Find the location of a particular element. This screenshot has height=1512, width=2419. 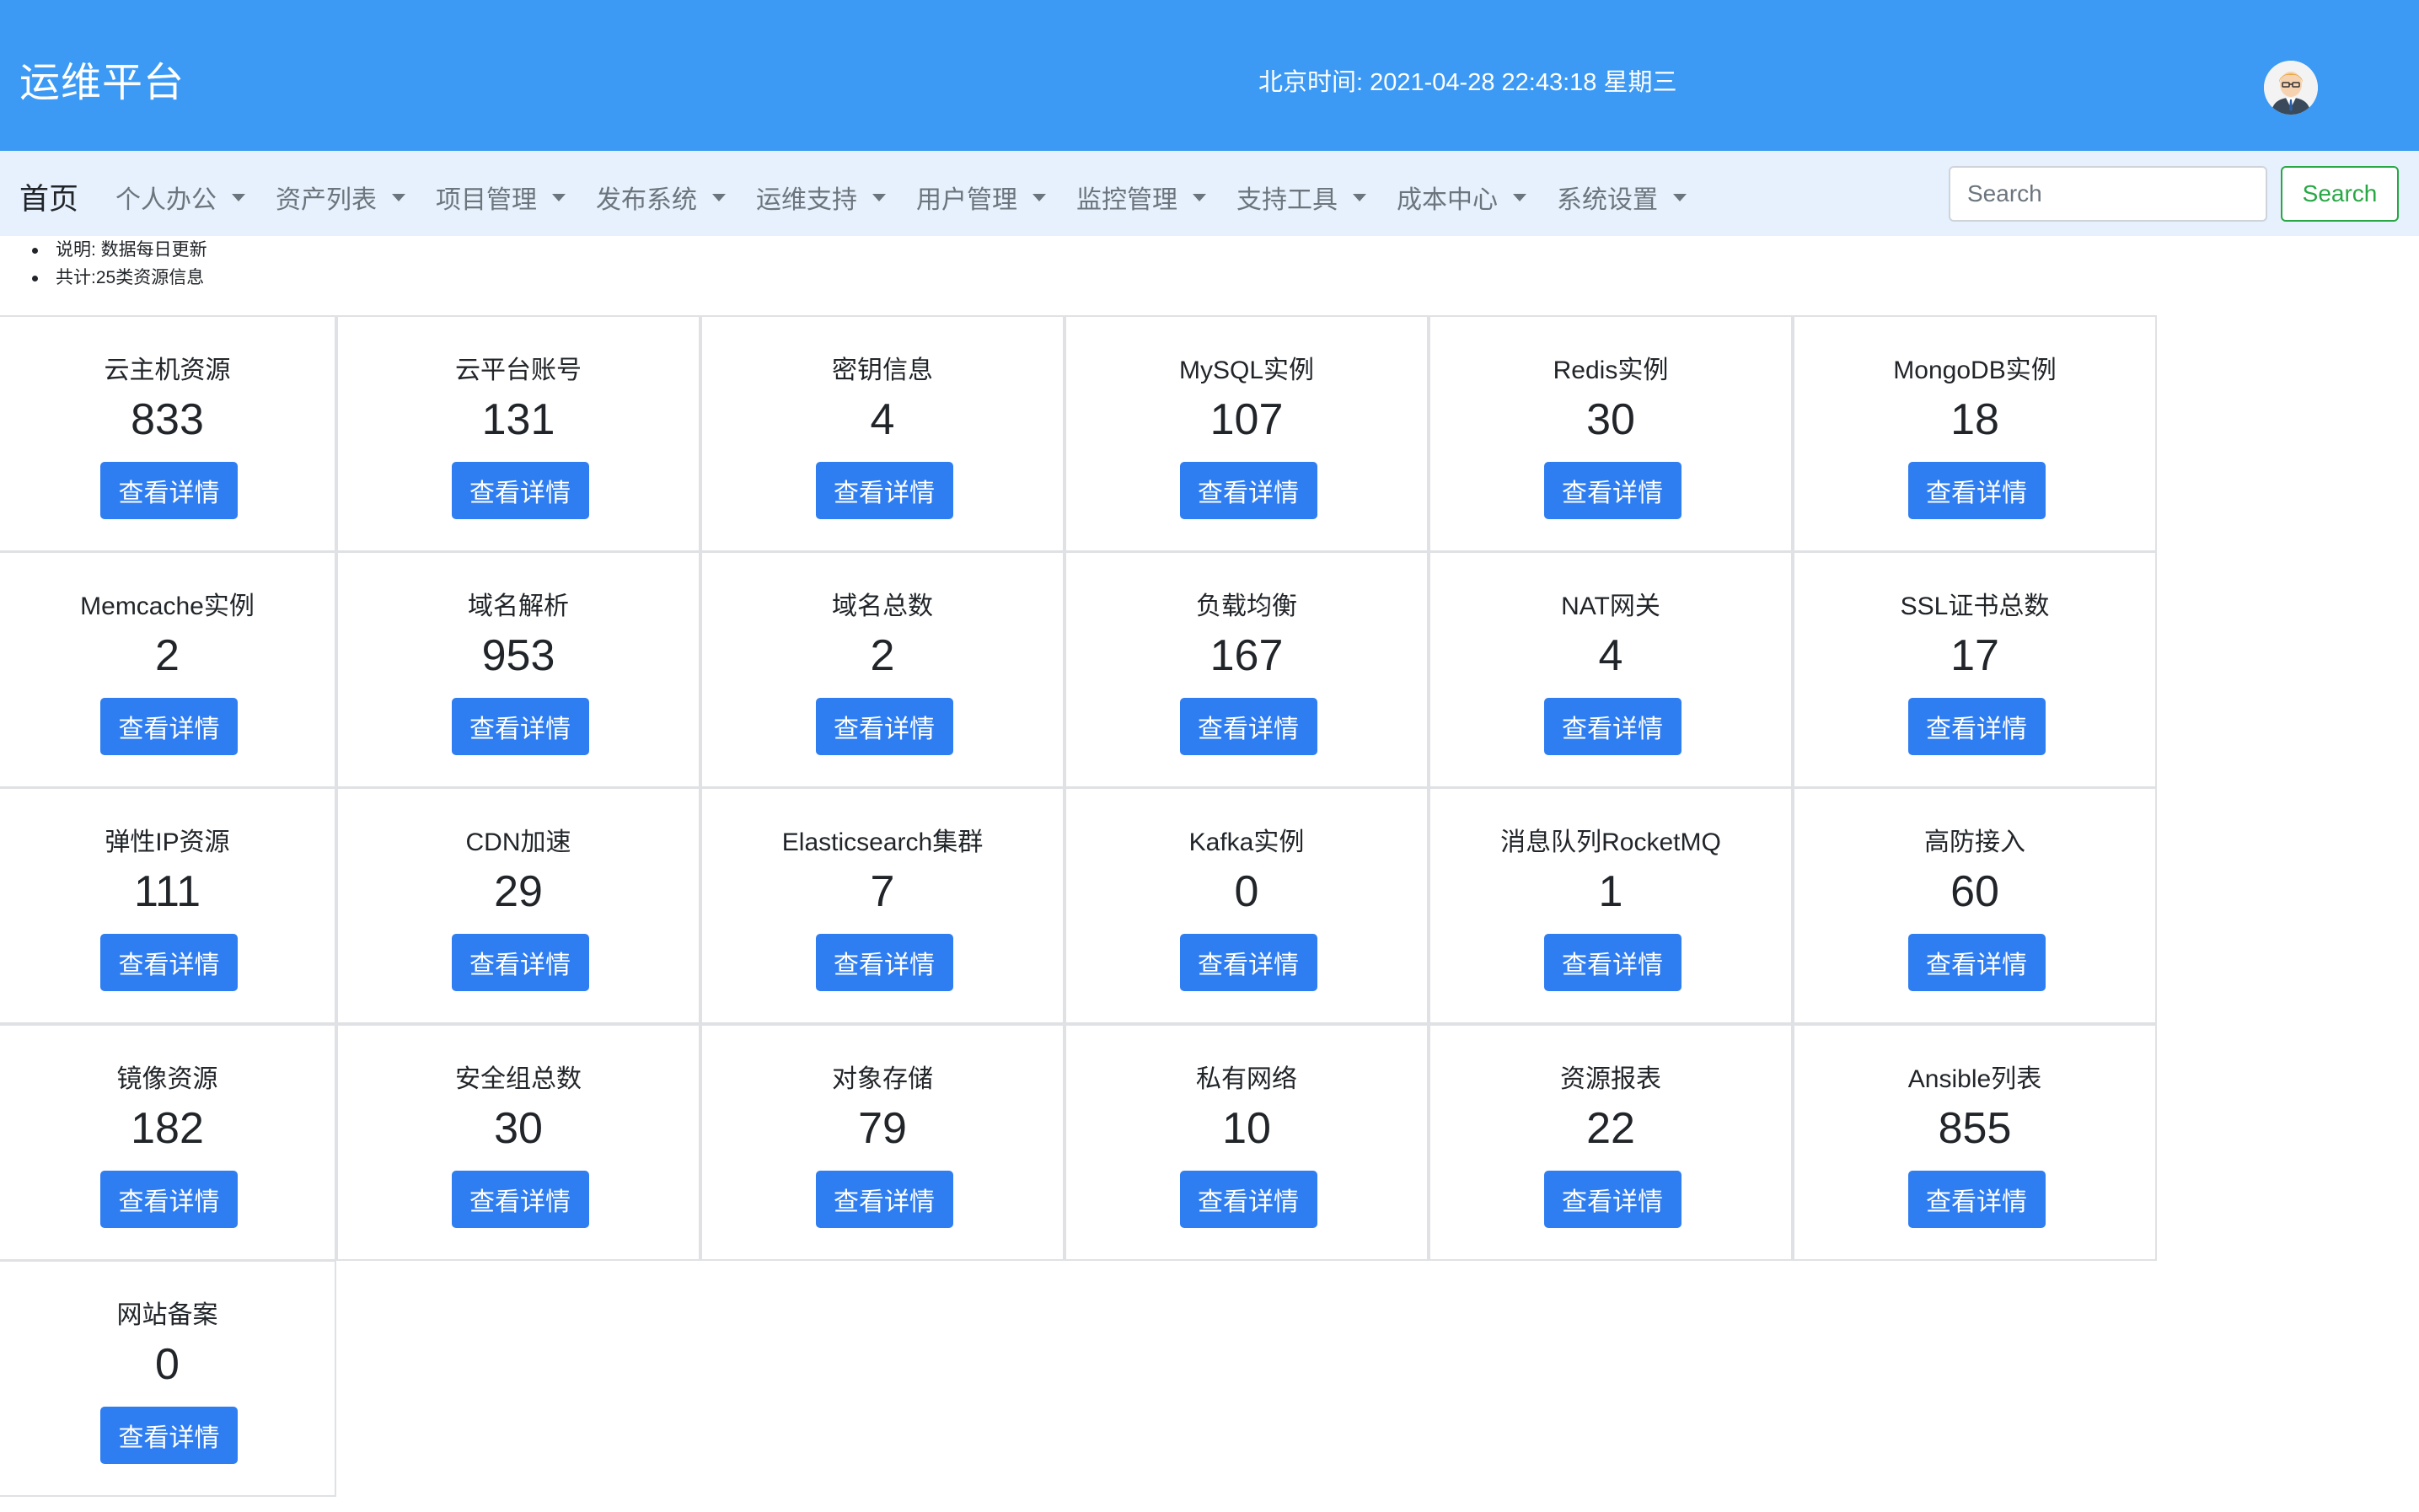

resource-card: Kafka实例 0 查看详情 is located at coordinates (1247, 906).